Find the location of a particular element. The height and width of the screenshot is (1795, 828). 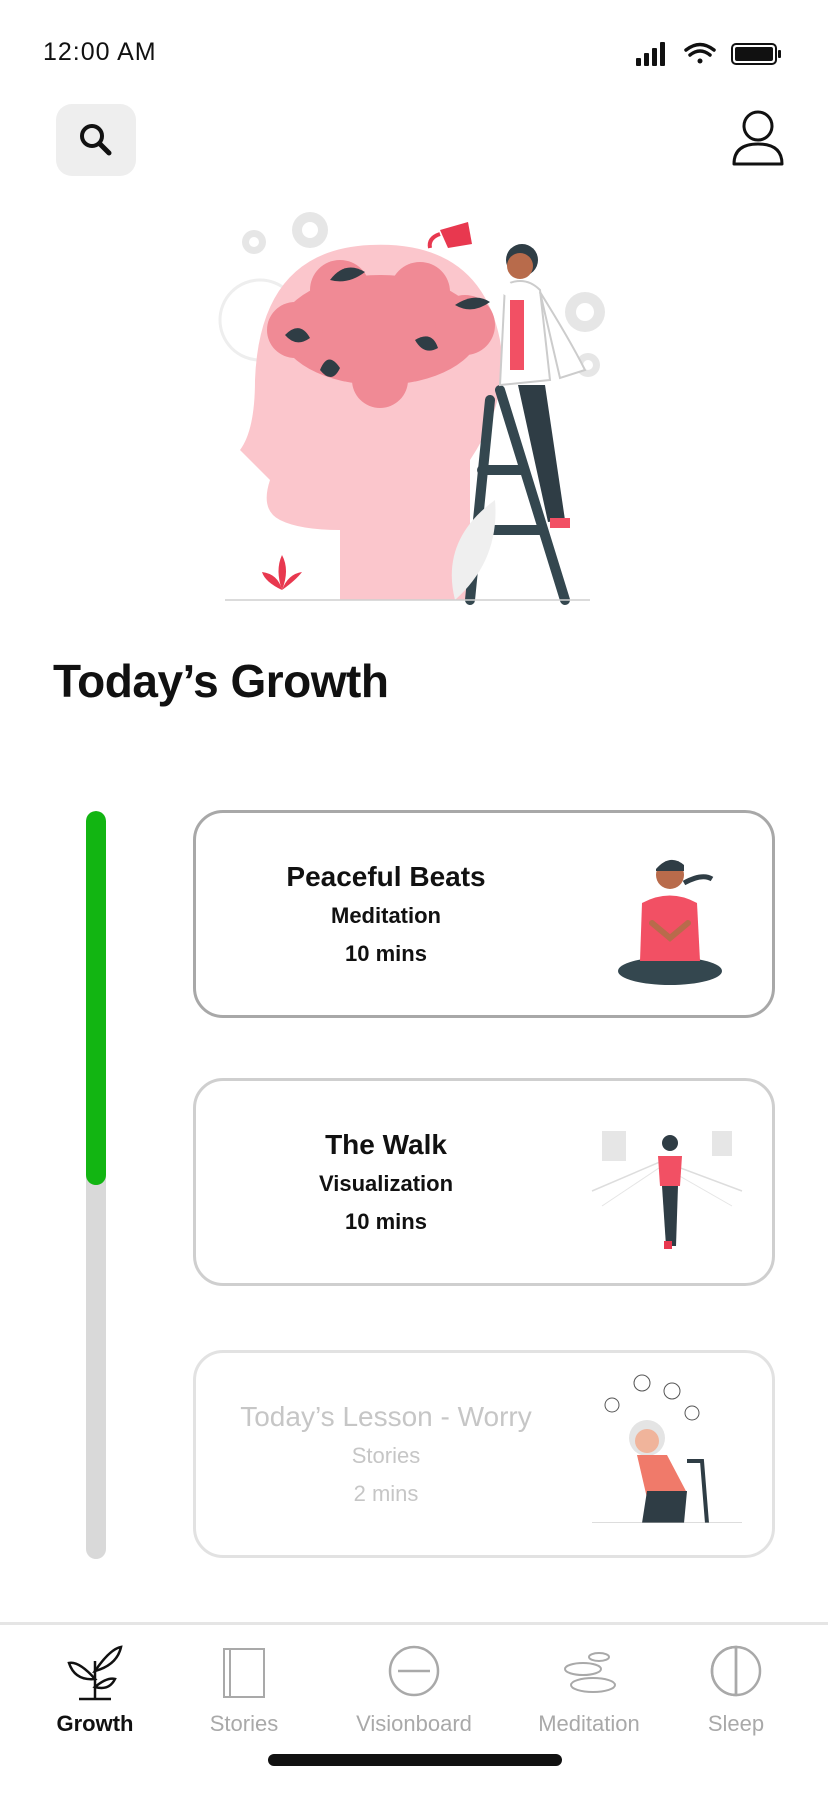

question-bubbles is located at coordinates (652, 1397).